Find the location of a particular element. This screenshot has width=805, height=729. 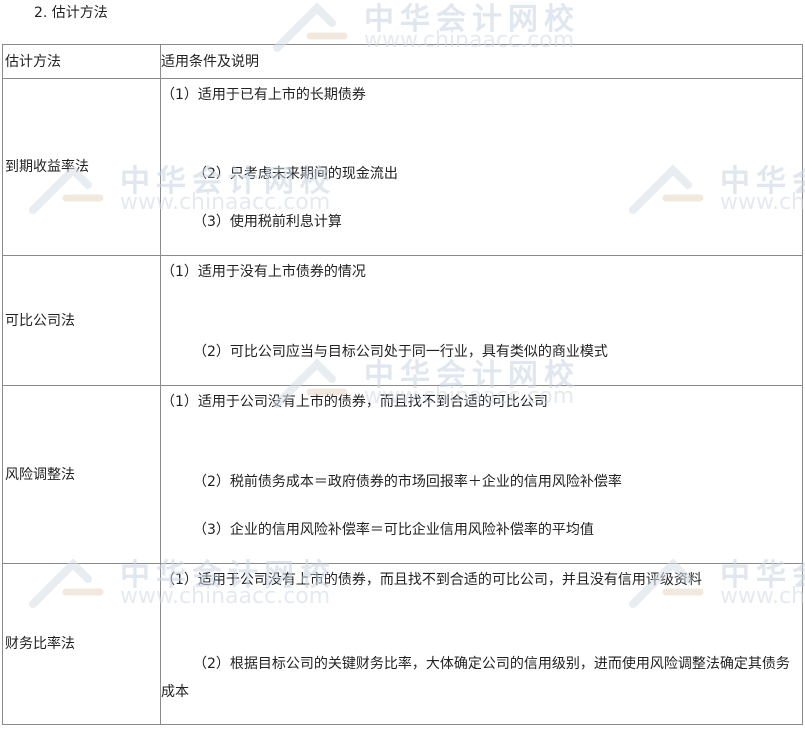

header-conditions: 适用条件及说明 is located at coordinates (481, 61).